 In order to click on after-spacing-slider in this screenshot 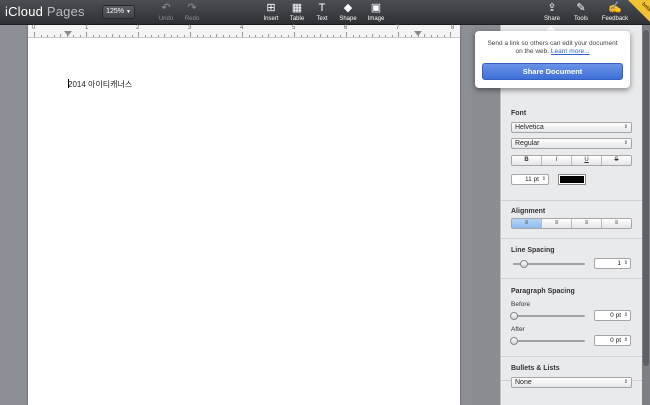, I will do `click(547, 341)`.